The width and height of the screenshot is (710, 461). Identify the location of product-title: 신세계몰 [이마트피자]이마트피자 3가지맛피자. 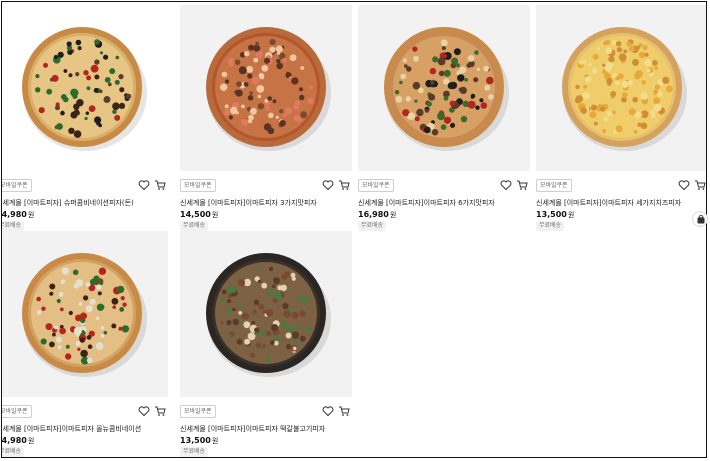
(264, 203).